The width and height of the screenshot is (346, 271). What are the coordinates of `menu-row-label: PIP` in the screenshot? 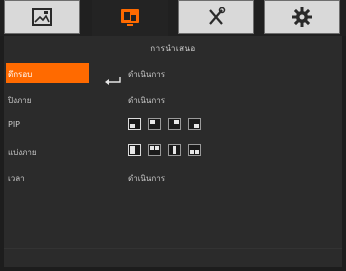 It's located at (14, 124).